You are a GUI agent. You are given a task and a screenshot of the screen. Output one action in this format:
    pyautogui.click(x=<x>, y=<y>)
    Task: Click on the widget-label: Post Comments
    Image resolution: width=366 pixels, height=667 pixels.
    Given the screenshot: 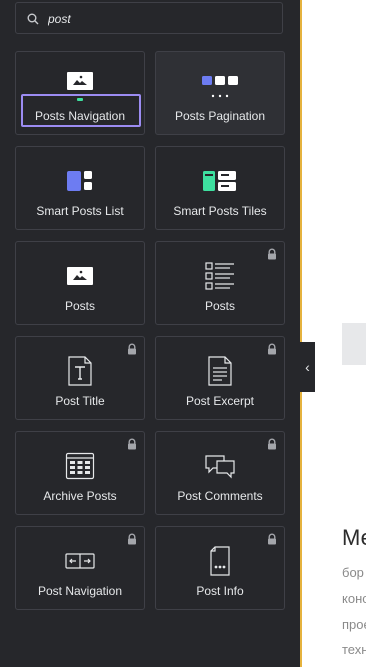 What is the action you would take?
    pyautogui.click(x=220, y=496)
    